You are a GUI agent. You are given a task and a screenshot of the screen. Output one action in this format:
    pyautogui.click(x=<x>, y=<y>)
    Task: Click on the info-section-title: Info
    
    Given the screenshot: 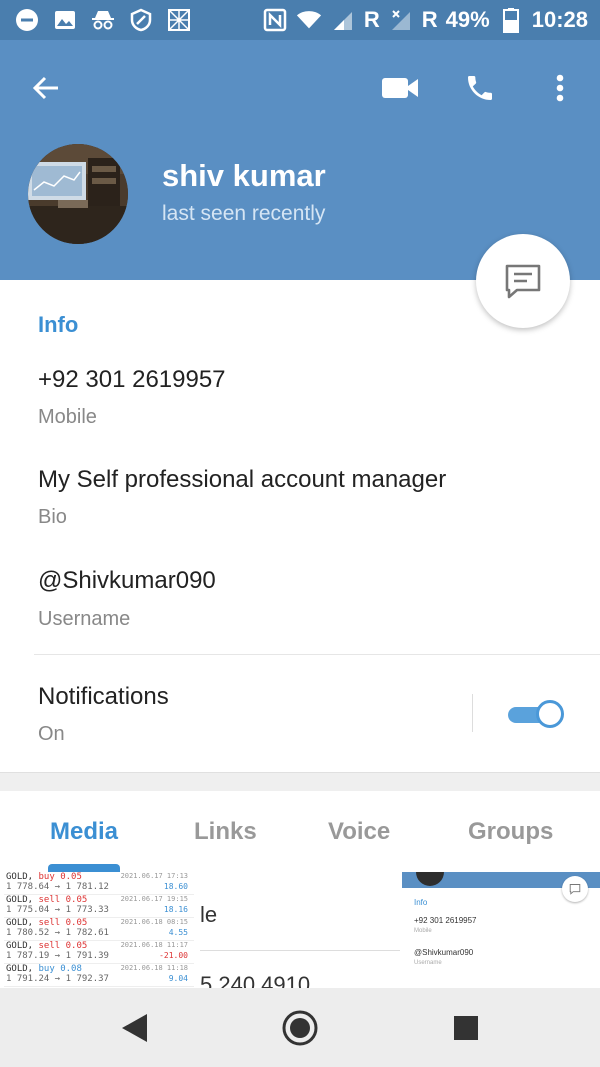 What is the action you would take?
    pyautogui.click(x=58, y=324)
    